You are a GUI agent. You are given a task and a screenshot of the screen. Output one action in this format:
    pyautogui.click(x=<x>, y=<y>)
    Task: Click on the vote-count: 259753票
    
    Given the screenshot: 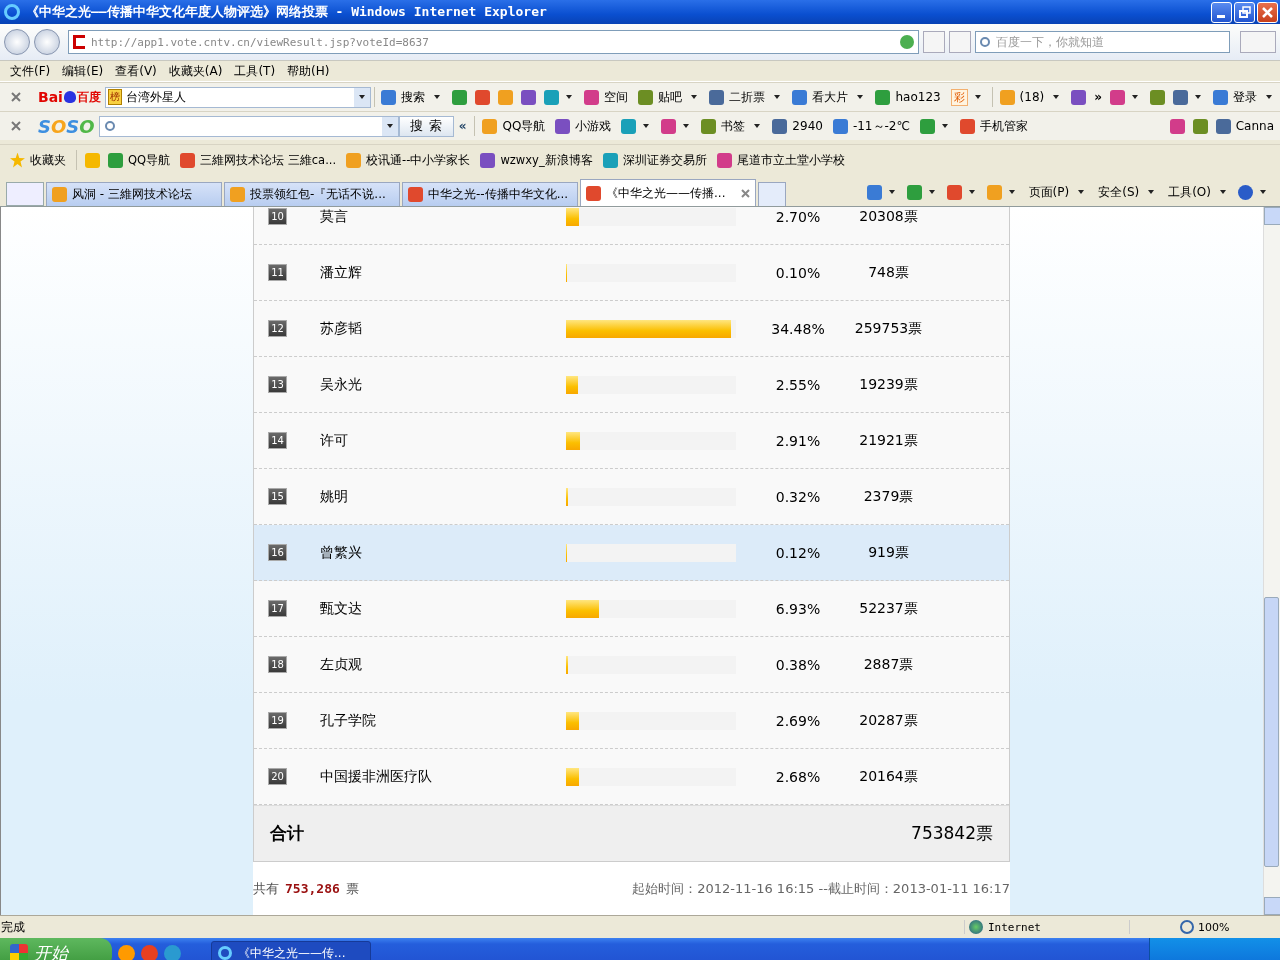 What is the action you would take?
    pyautogui.click(x=888, y=328)
    